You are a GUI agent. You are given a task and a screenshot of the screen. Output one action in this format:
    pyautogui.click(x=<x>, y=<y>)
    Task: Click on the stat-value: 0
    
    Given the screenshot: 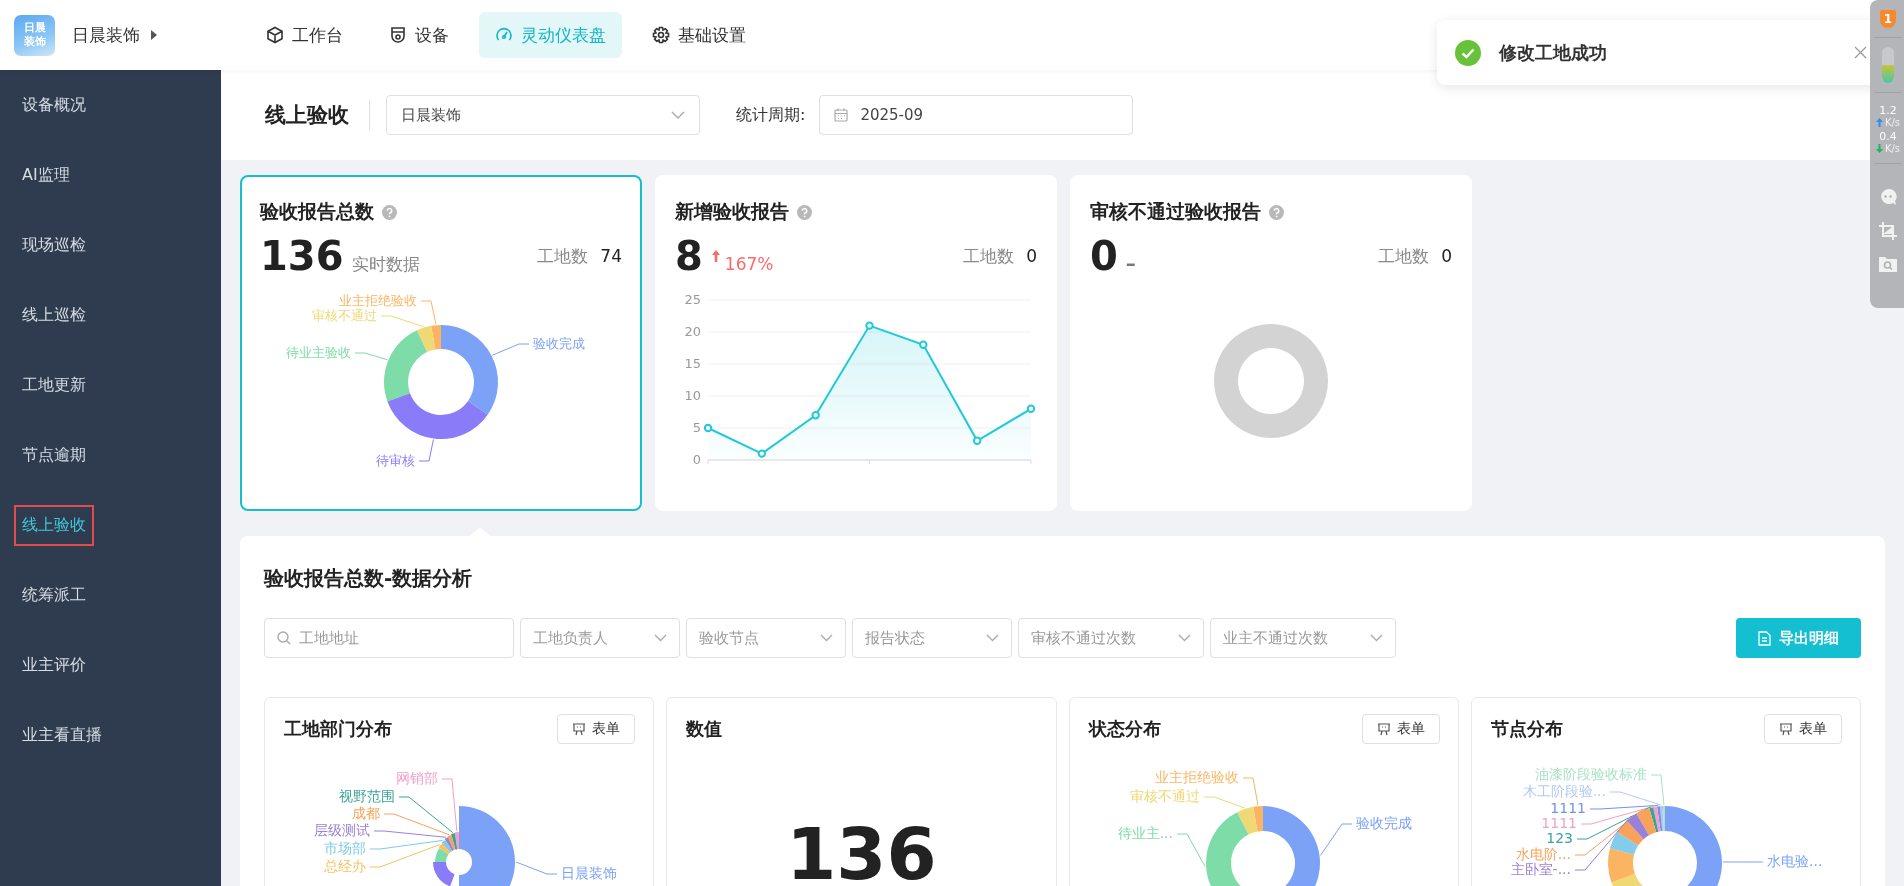 What is the action you would take?
    pyautogui.click(x=1104, y=256)
    